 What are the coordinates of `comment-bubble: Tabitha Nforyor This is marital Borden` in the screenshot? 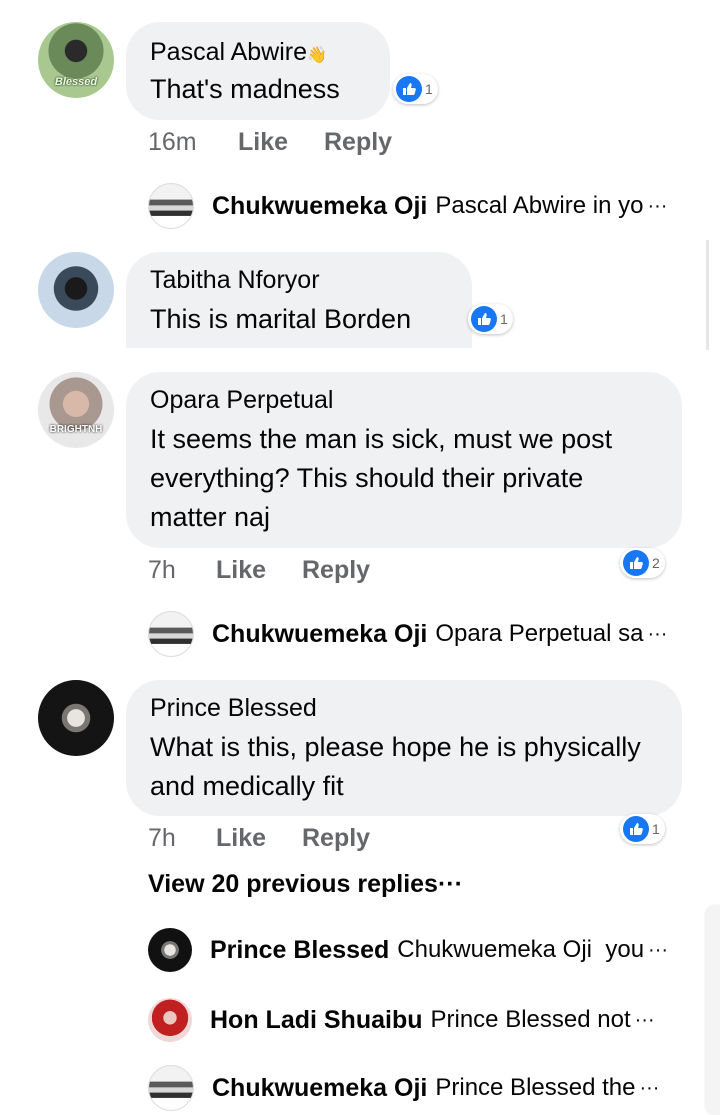 It's located at (299, 300).